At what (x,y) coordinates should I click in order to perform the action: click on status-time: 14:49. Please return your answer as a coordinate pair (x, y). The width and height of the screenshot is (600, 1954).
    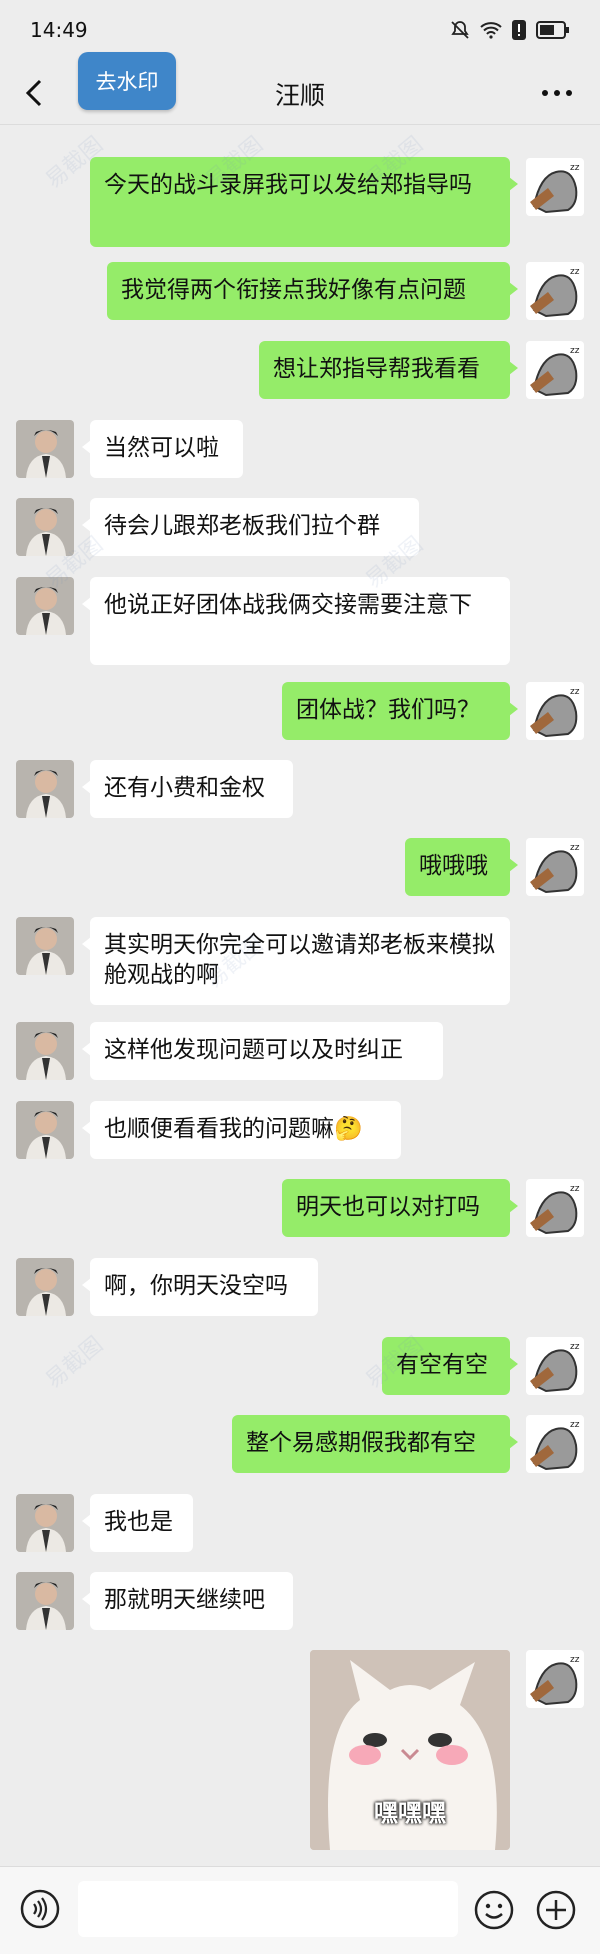
    Looking at the image, I should click on (59, 30).